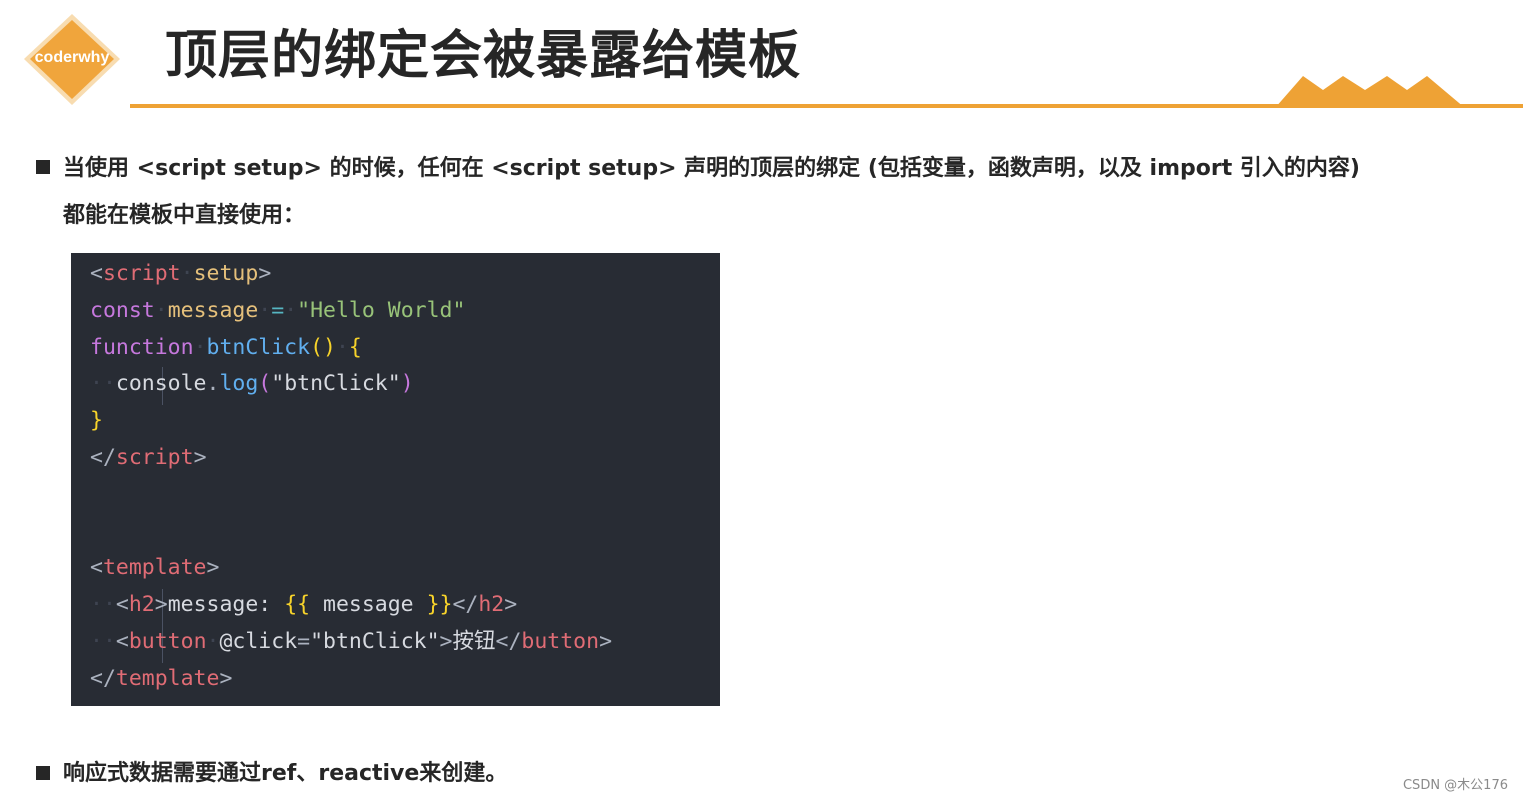  I want to click on watermark: CSDN @木公176, so click(1455, 785).